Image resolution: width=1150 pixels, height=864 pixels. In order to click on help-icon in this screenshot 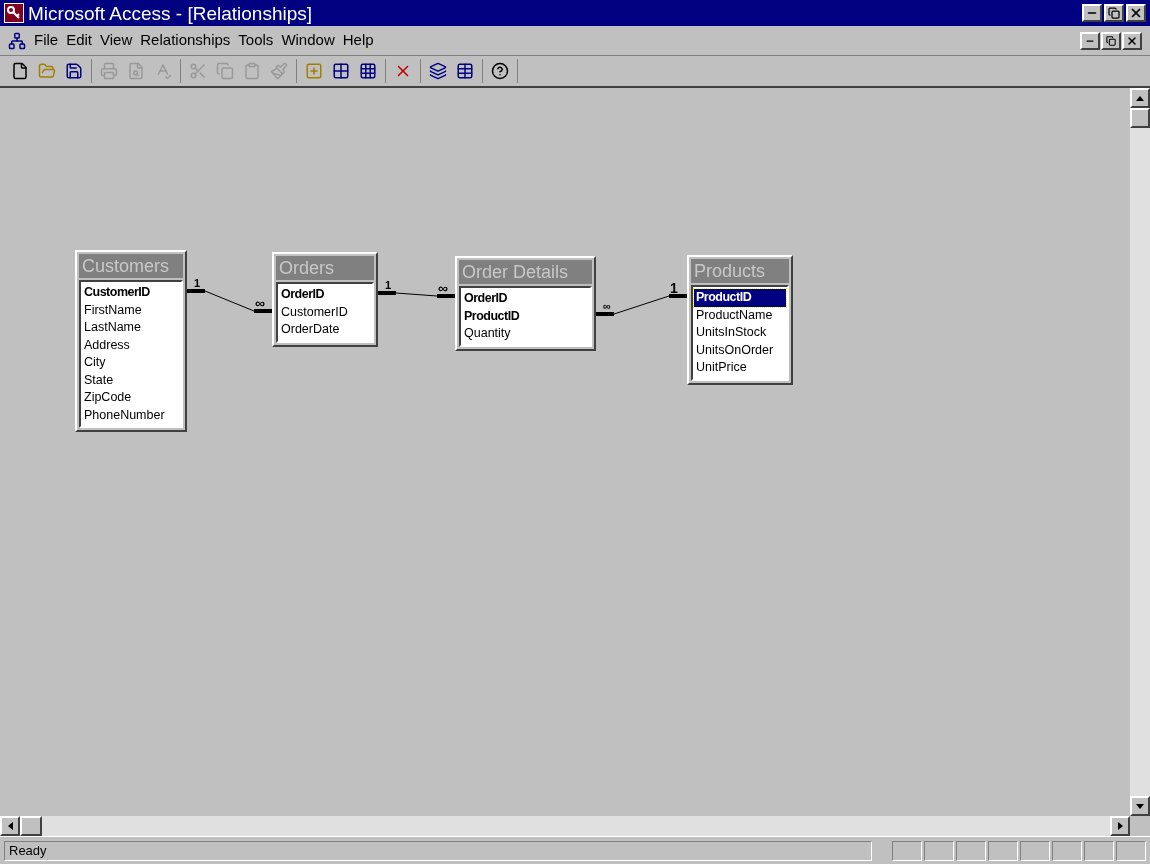, I will do `click(500, 71)`.